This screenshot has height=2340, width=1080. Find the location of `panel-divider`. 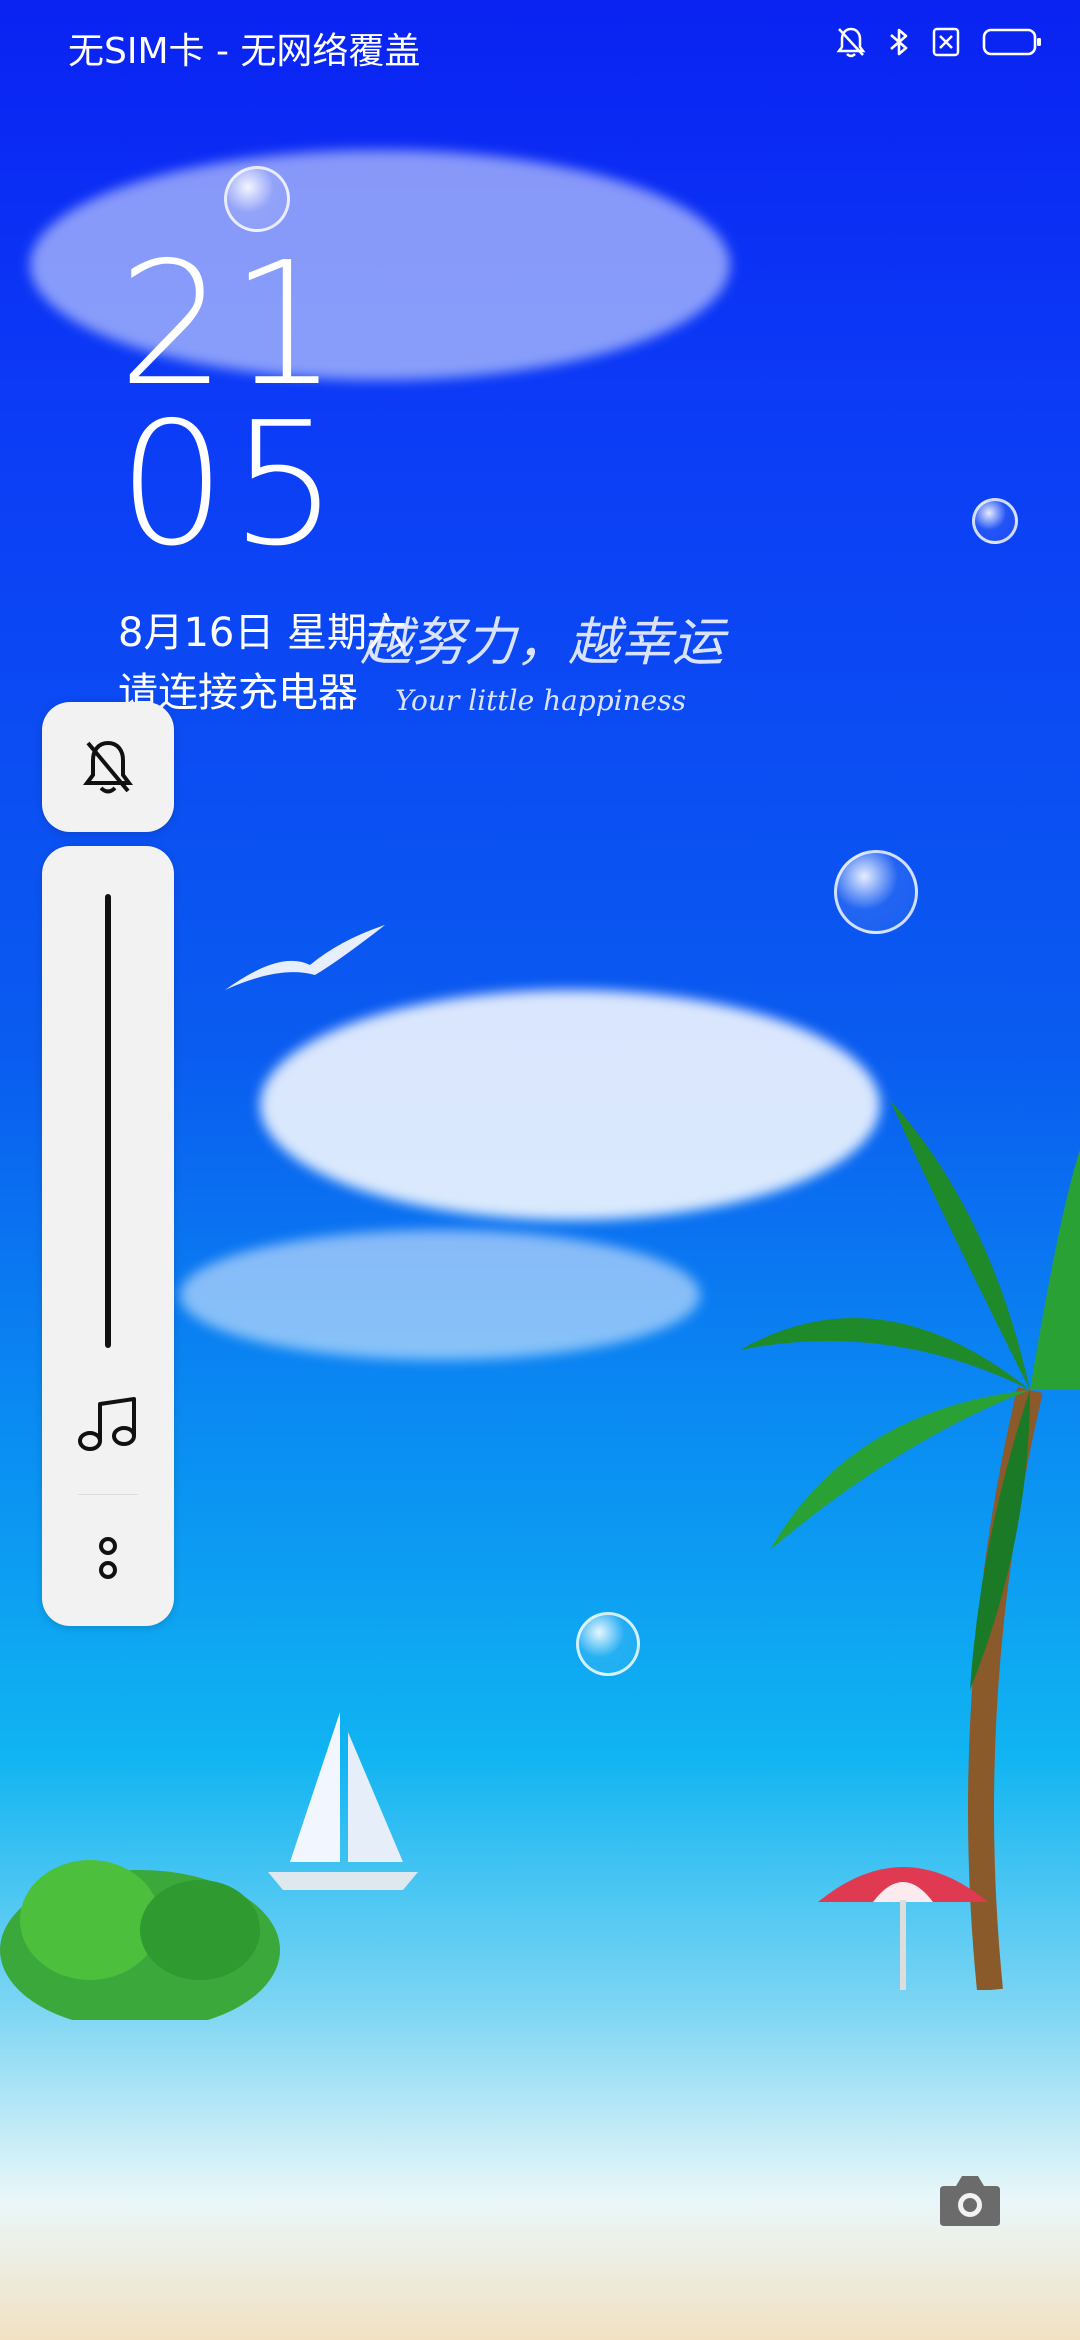

panel-divider is located at coordinates (108, 1494).